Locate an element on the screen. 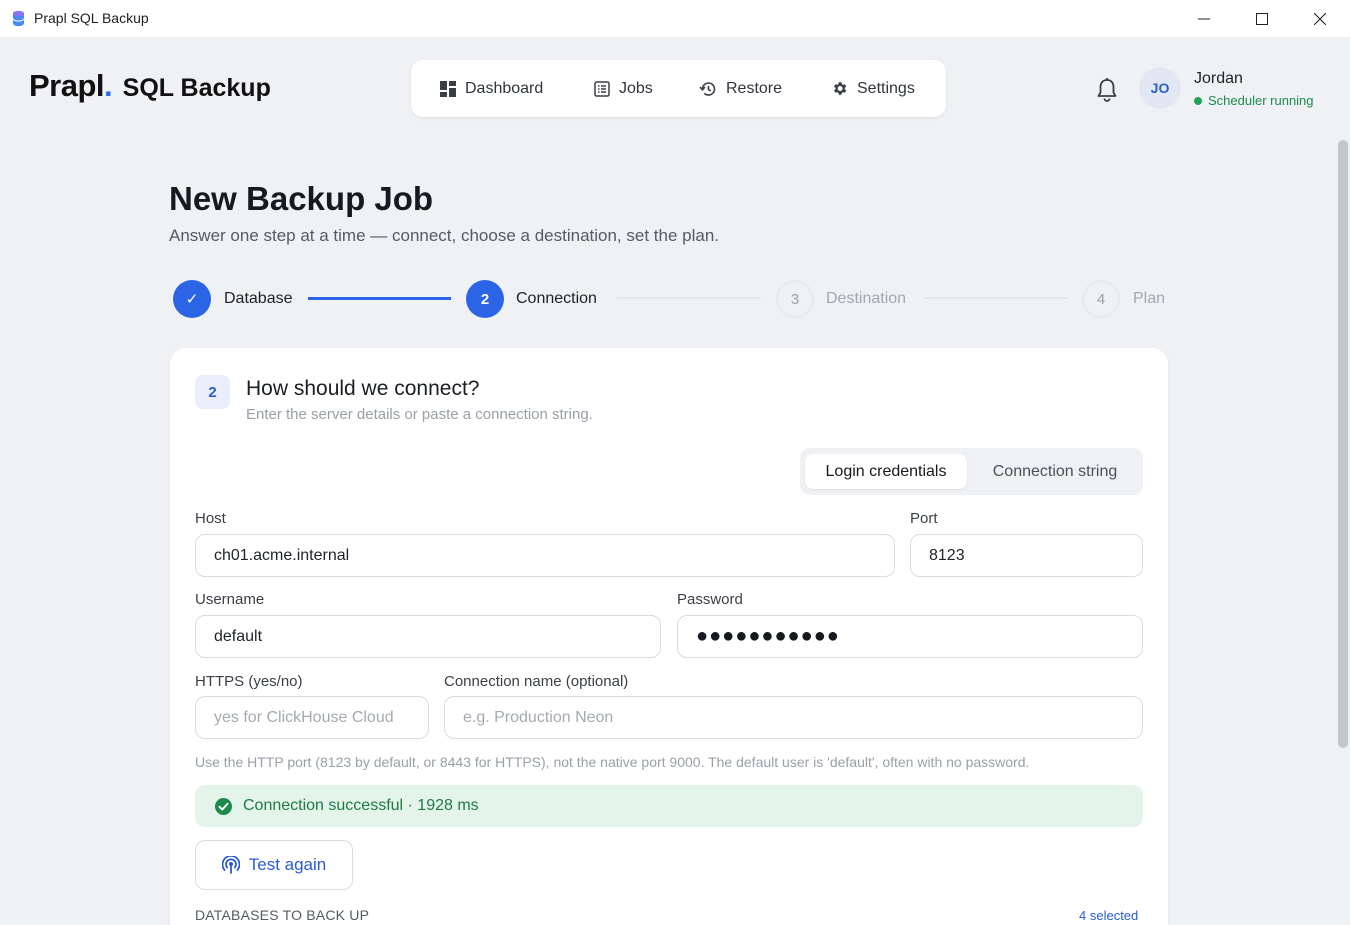 This screenshot has height=925, width=1350. signal-icon is located at coordinates (230, 865).